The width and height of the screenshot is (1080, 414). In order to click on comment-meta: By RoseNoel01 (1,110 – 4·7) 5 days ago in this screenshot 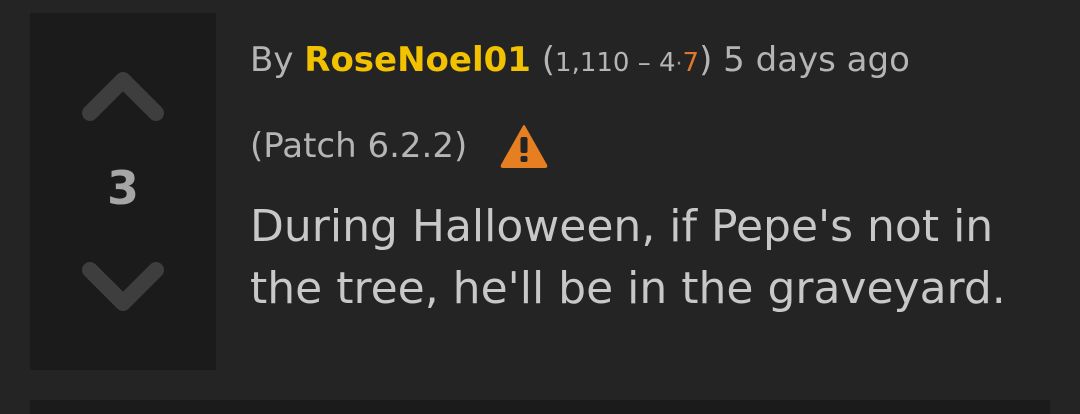, I will do `click(650, 62)`.